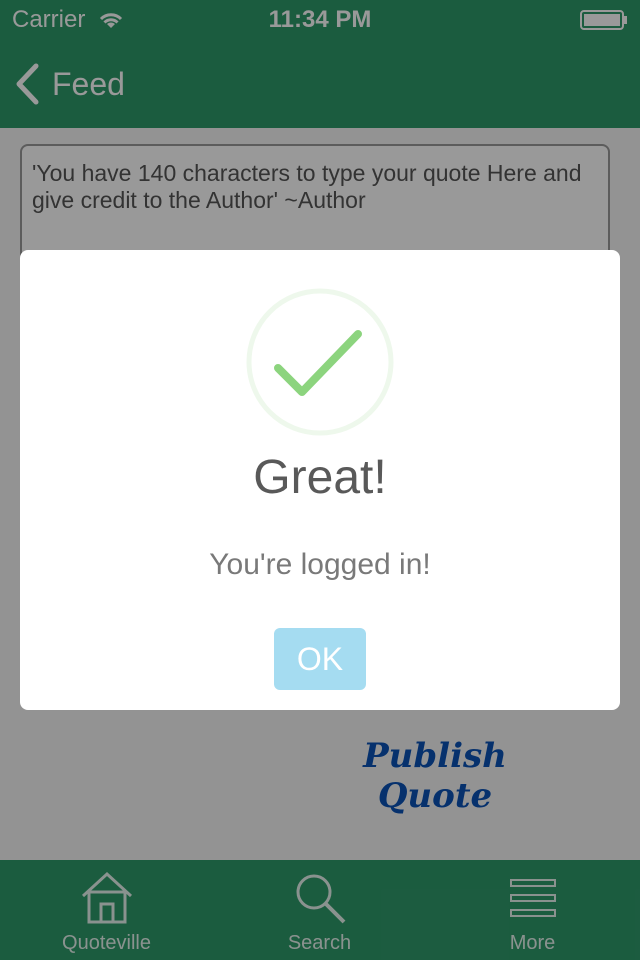 The height and width of the screenshot is (960, 640). I want to click on alert-title: Great!, so click(320, 477).